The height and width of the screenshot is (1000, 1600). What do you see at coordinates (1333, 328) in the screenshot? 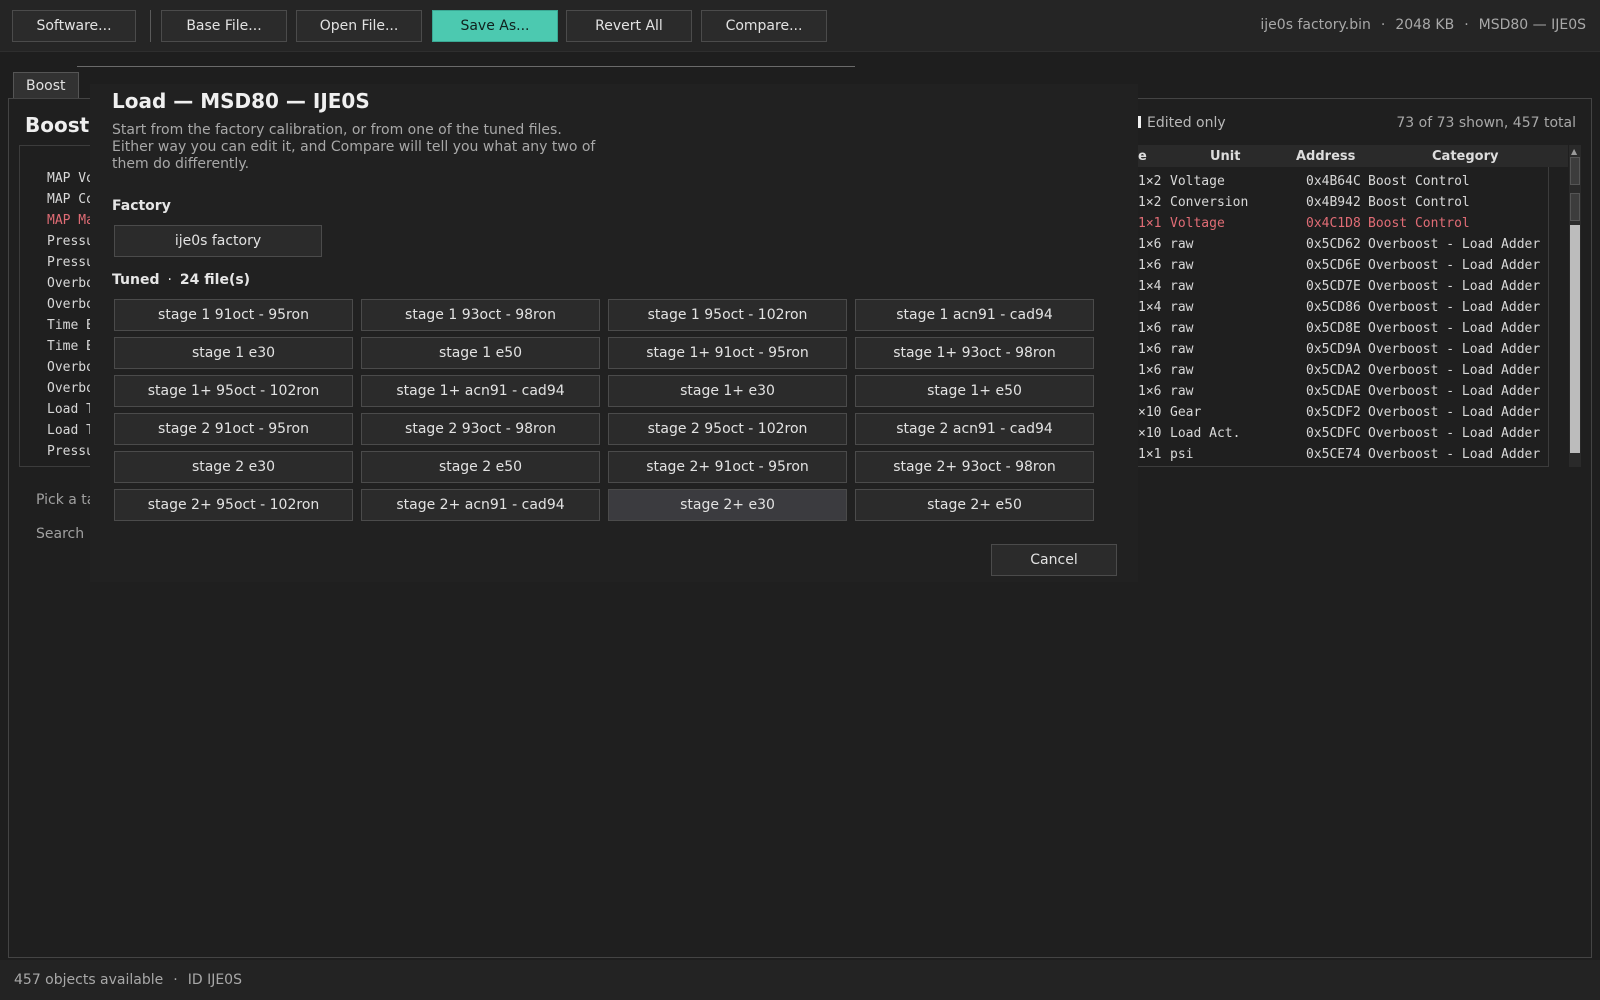
I see `cell-address: 0x5CD8E` at bounding box center [1333, 328].